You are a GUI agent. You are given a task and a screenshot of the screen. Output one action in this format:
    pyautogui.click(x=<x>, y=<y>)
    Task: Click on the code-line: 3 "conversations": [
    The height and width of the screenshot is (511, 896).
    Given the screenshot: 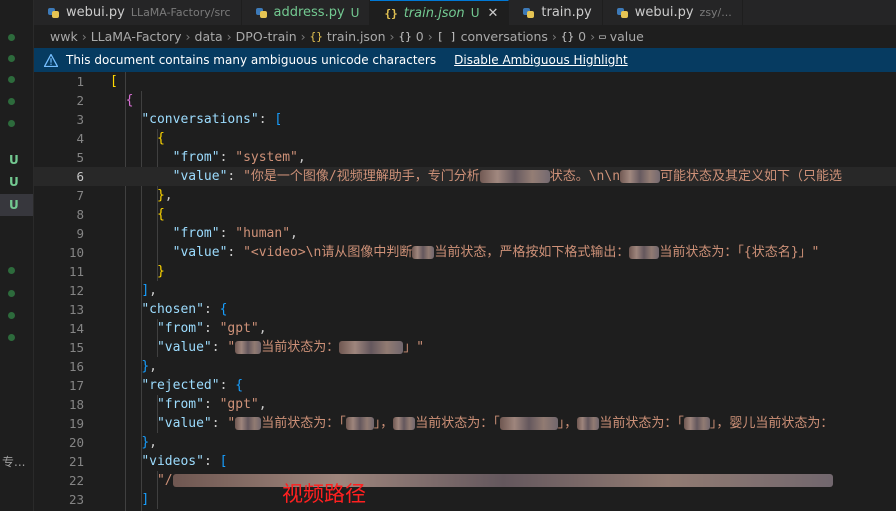 What is the action you would take?
    pyautogui.click(x=465, y=119)
    